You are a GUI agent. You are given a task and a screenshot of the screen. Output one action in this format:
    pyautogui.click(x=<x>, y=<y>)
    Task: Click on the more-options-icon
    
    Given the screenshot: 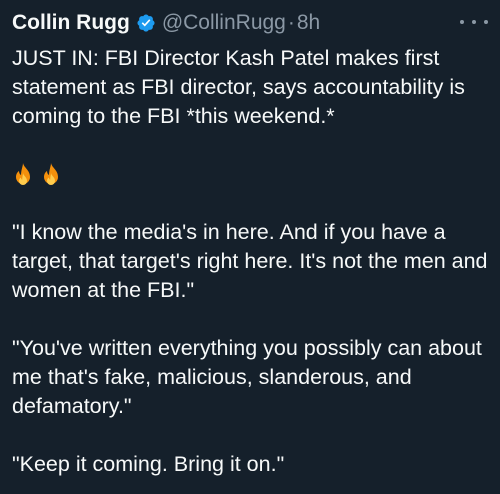 What is the action you would take?
    pyautogui.click(x=474, y=22)
    